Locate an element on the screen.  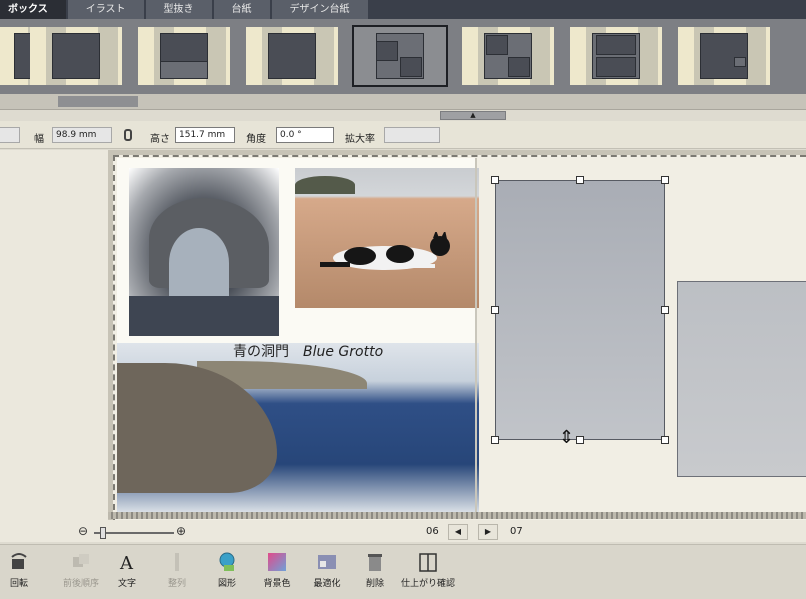
photo-grotto is located at coordinates (204, 252).